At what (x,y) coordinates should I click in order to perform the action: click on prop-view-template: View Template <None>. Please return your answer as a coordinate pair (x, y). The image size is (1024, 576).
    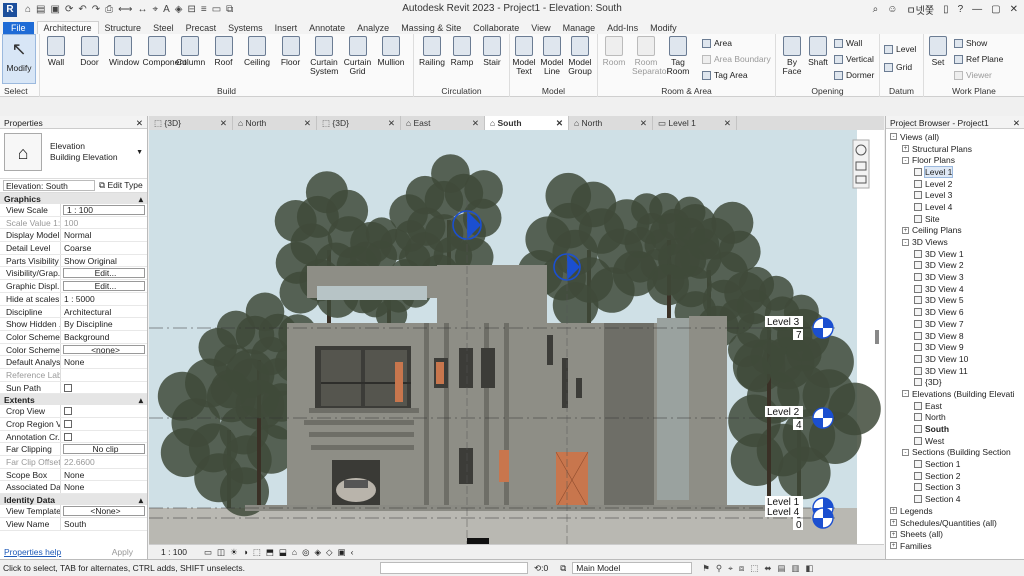
    Looking at the image, I should click on (73, 511).